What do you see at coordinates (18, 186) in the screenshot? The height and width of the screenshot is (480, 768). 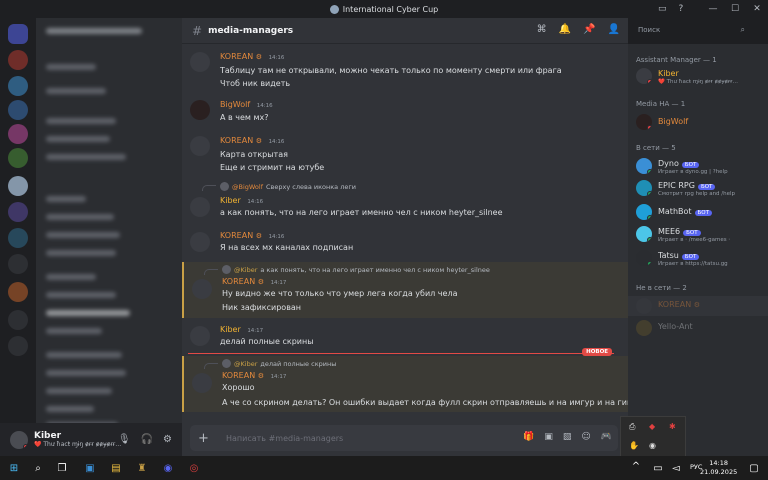 I see `server-icon-active` at bounding box center [18, 186].